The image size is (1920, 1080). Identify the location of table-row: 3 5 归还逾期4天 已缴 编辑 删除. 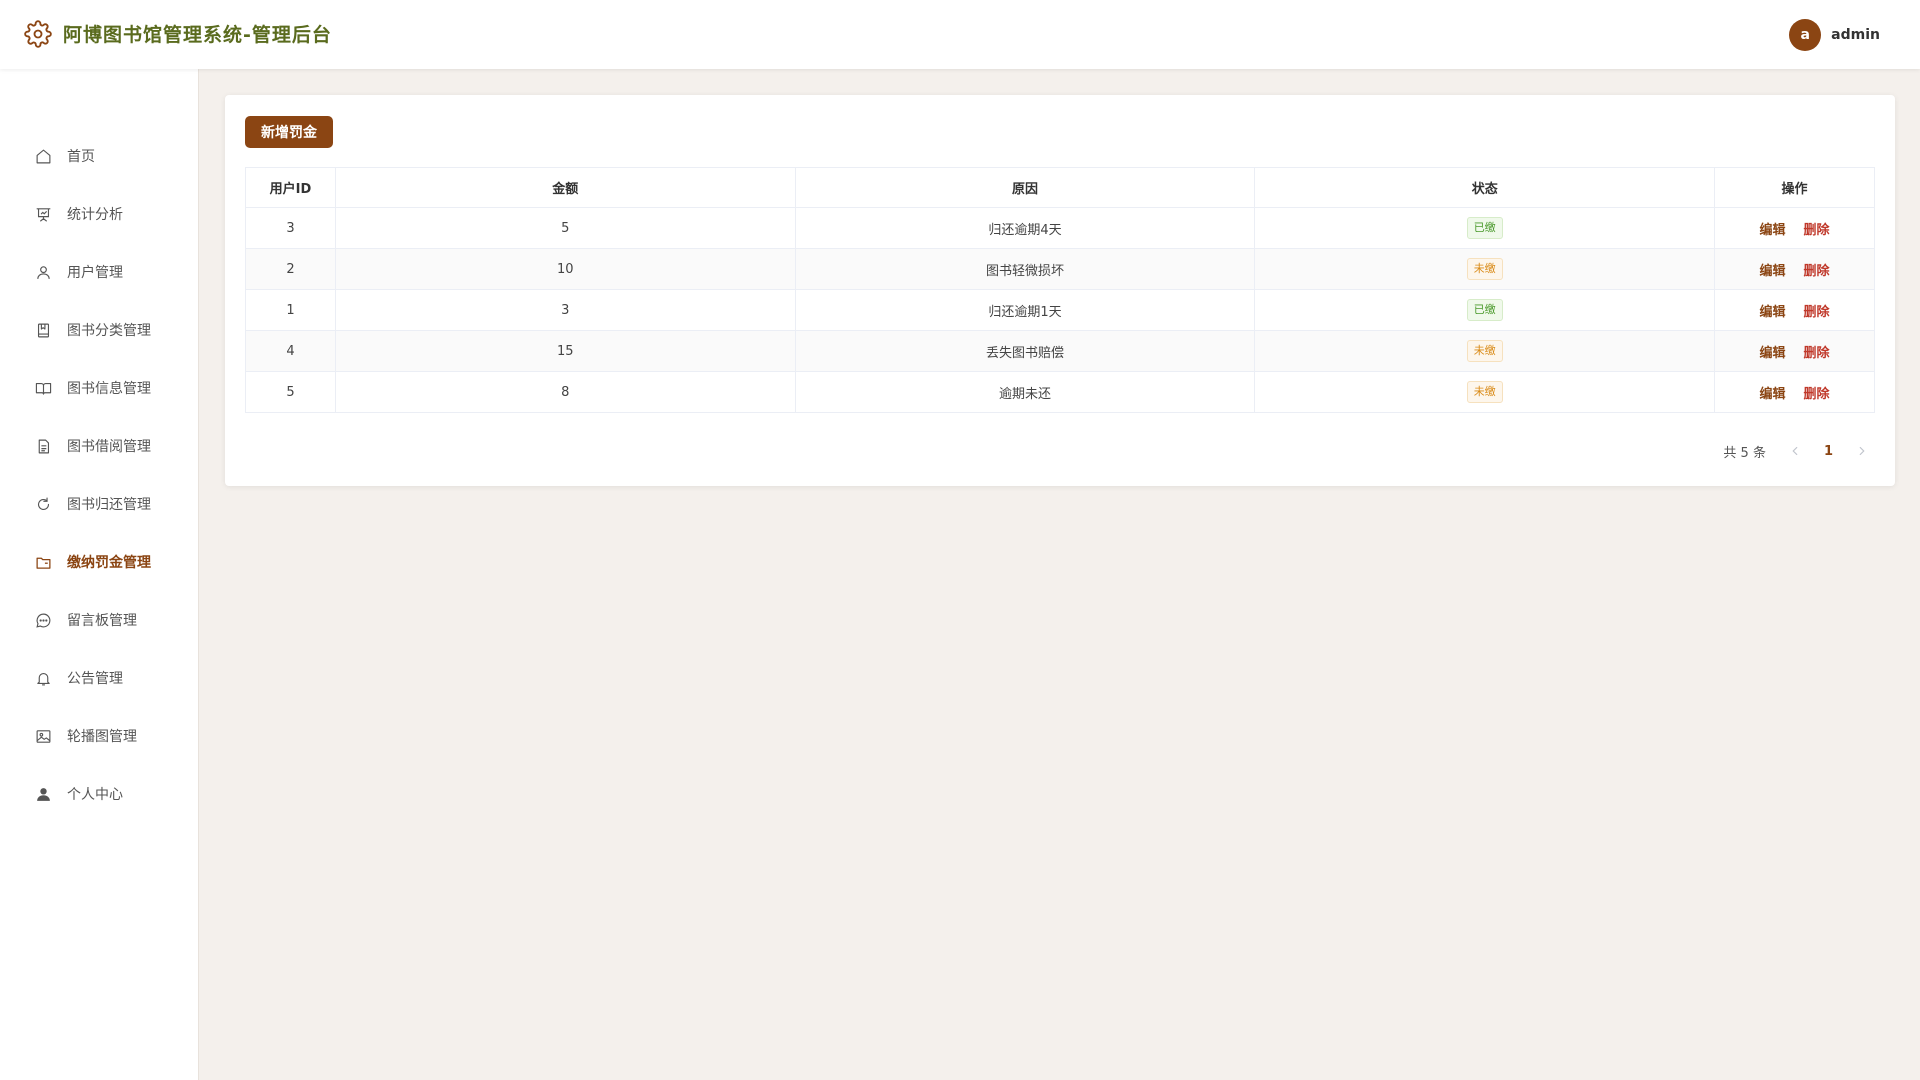
(1060, 228).